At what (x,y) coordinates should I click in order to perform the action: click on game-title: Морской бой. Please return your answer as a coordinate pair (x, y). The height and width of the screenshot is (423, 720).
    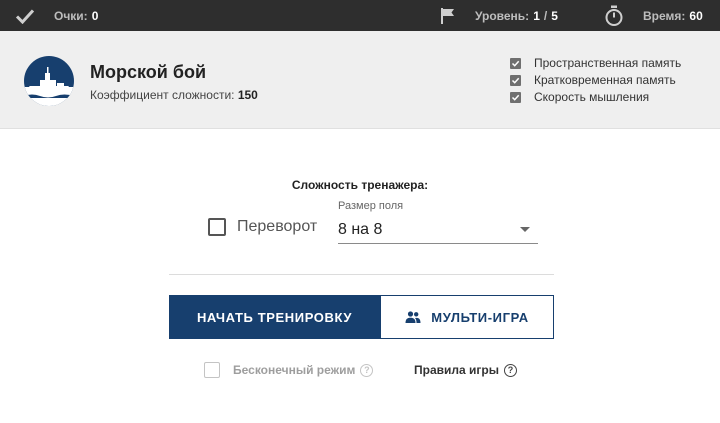
    Looking at the image, I should click on (148, 72).